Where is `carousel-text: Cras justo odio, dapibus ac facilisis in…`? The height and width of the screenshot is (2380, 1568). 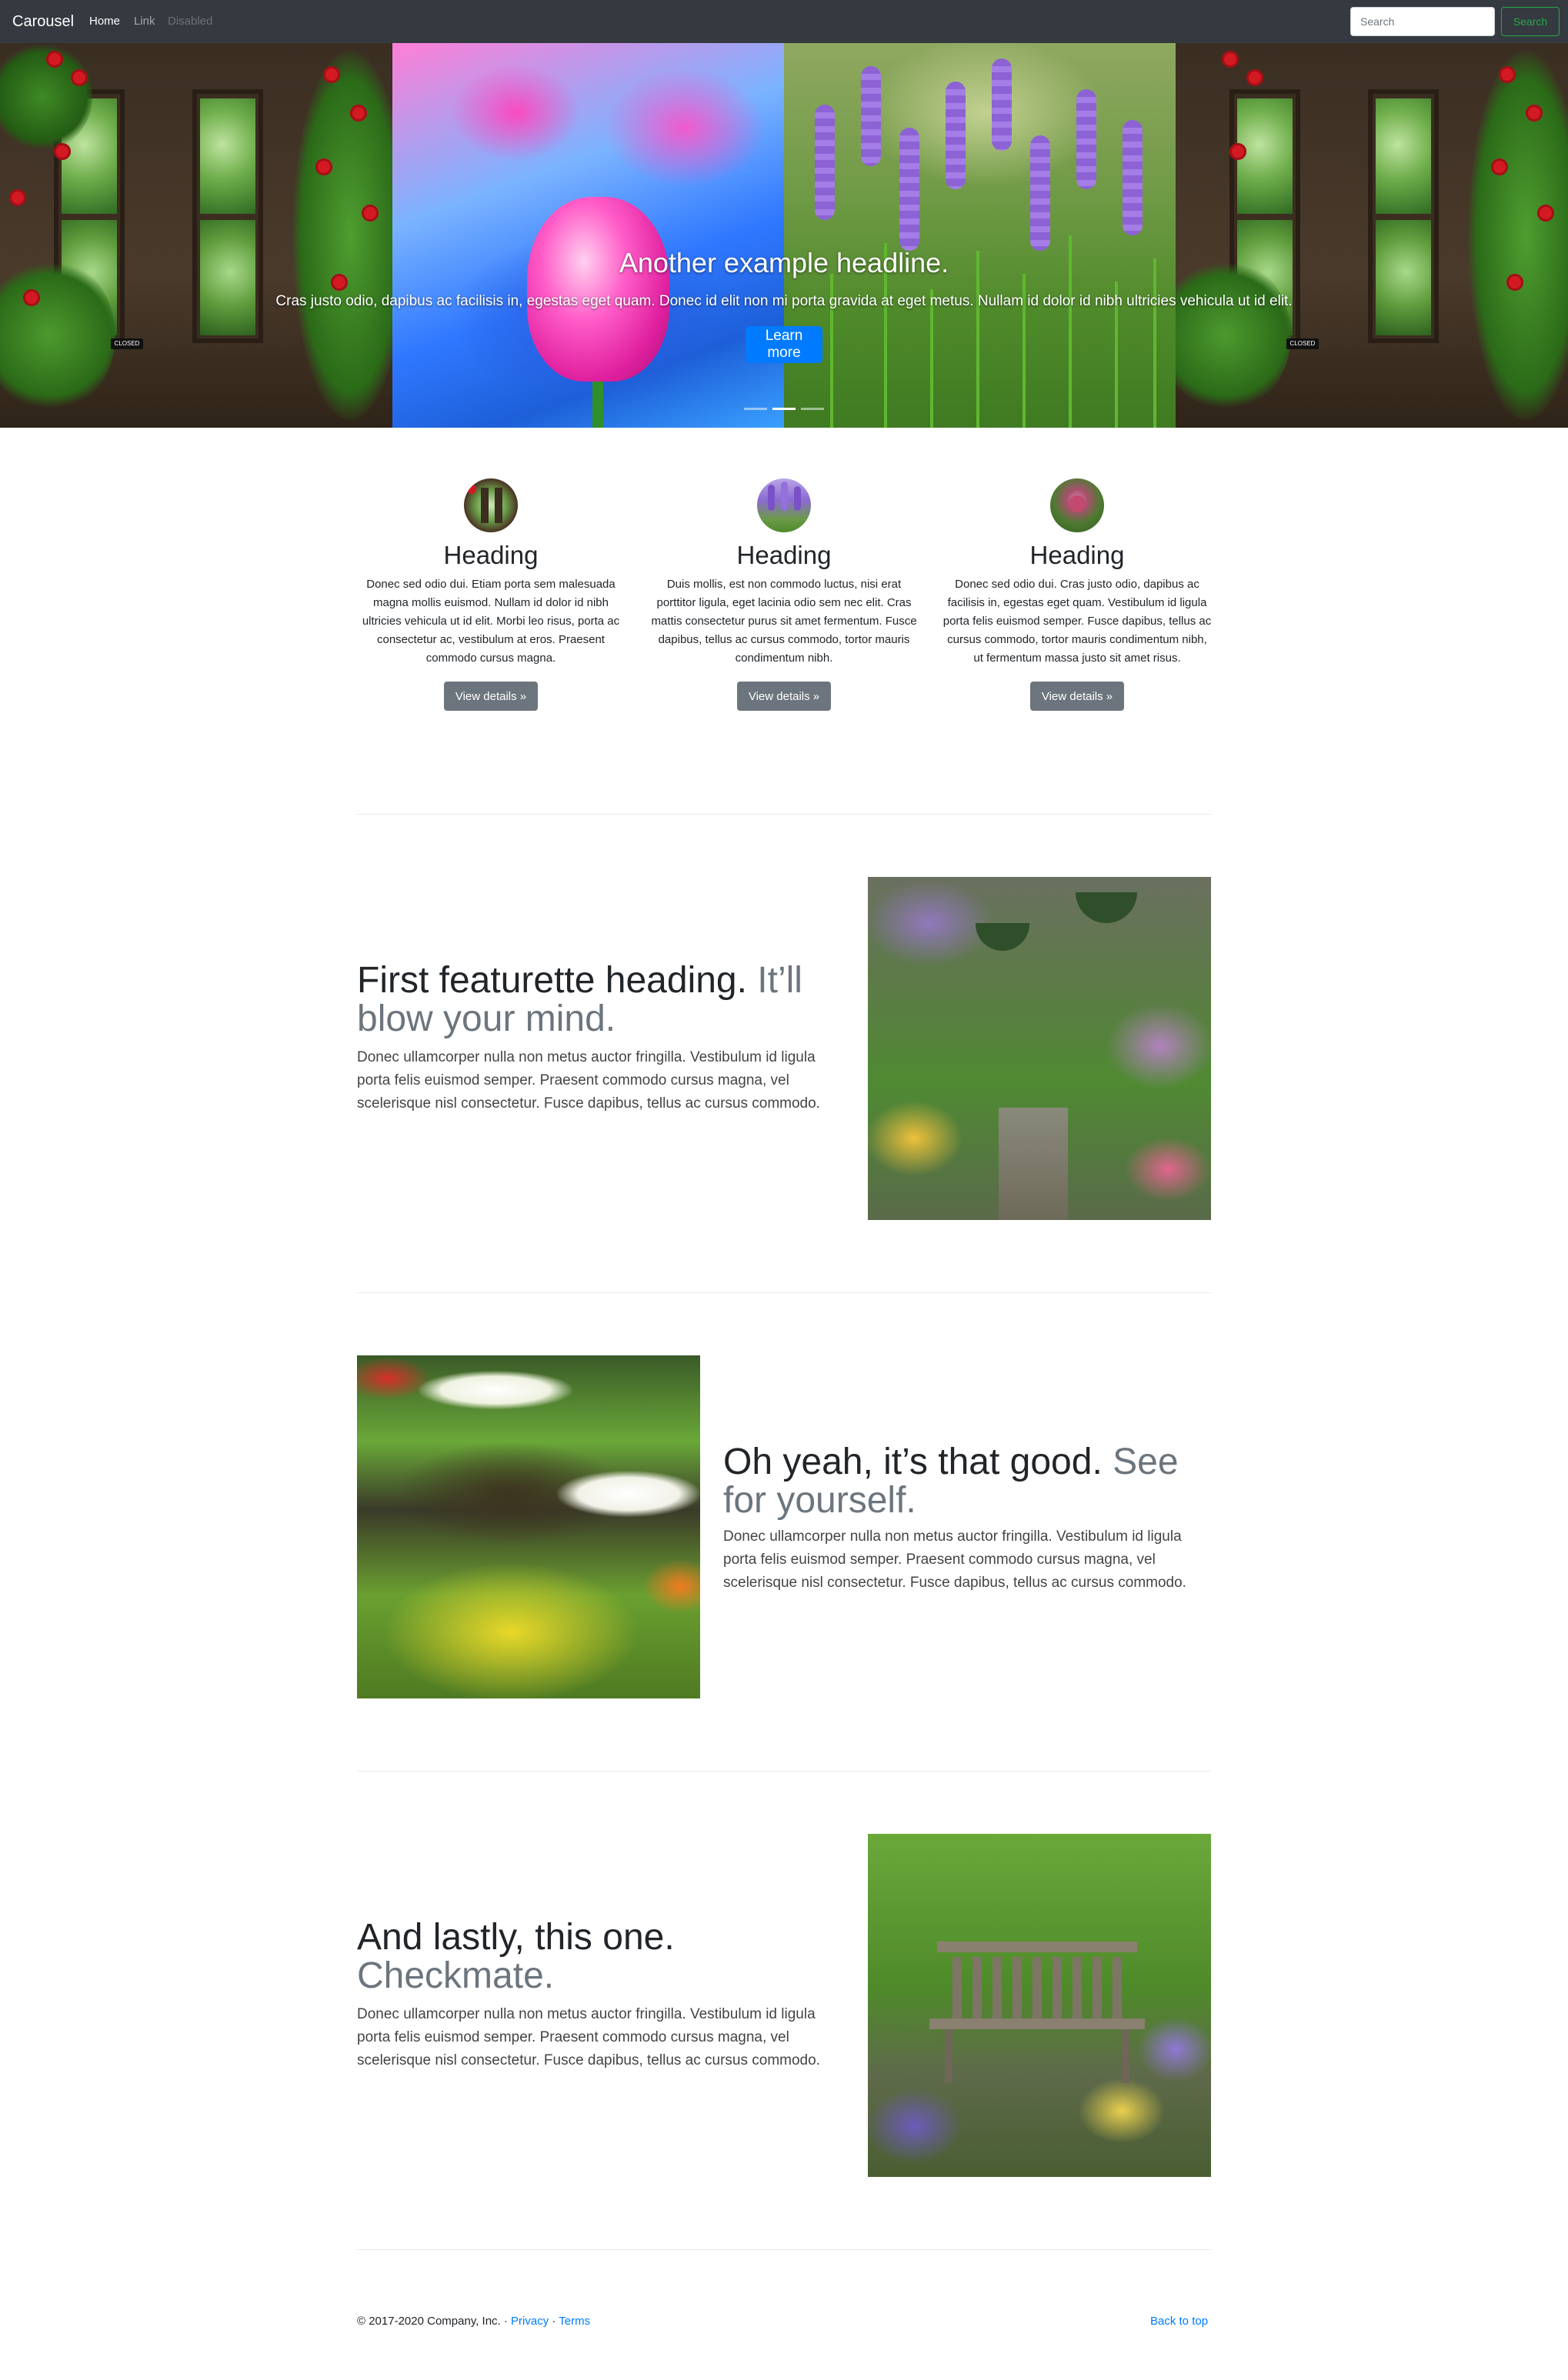 carousel-text: Cras justo odio, dapibus ac facilisis in… is located at coordinates (784, 301).